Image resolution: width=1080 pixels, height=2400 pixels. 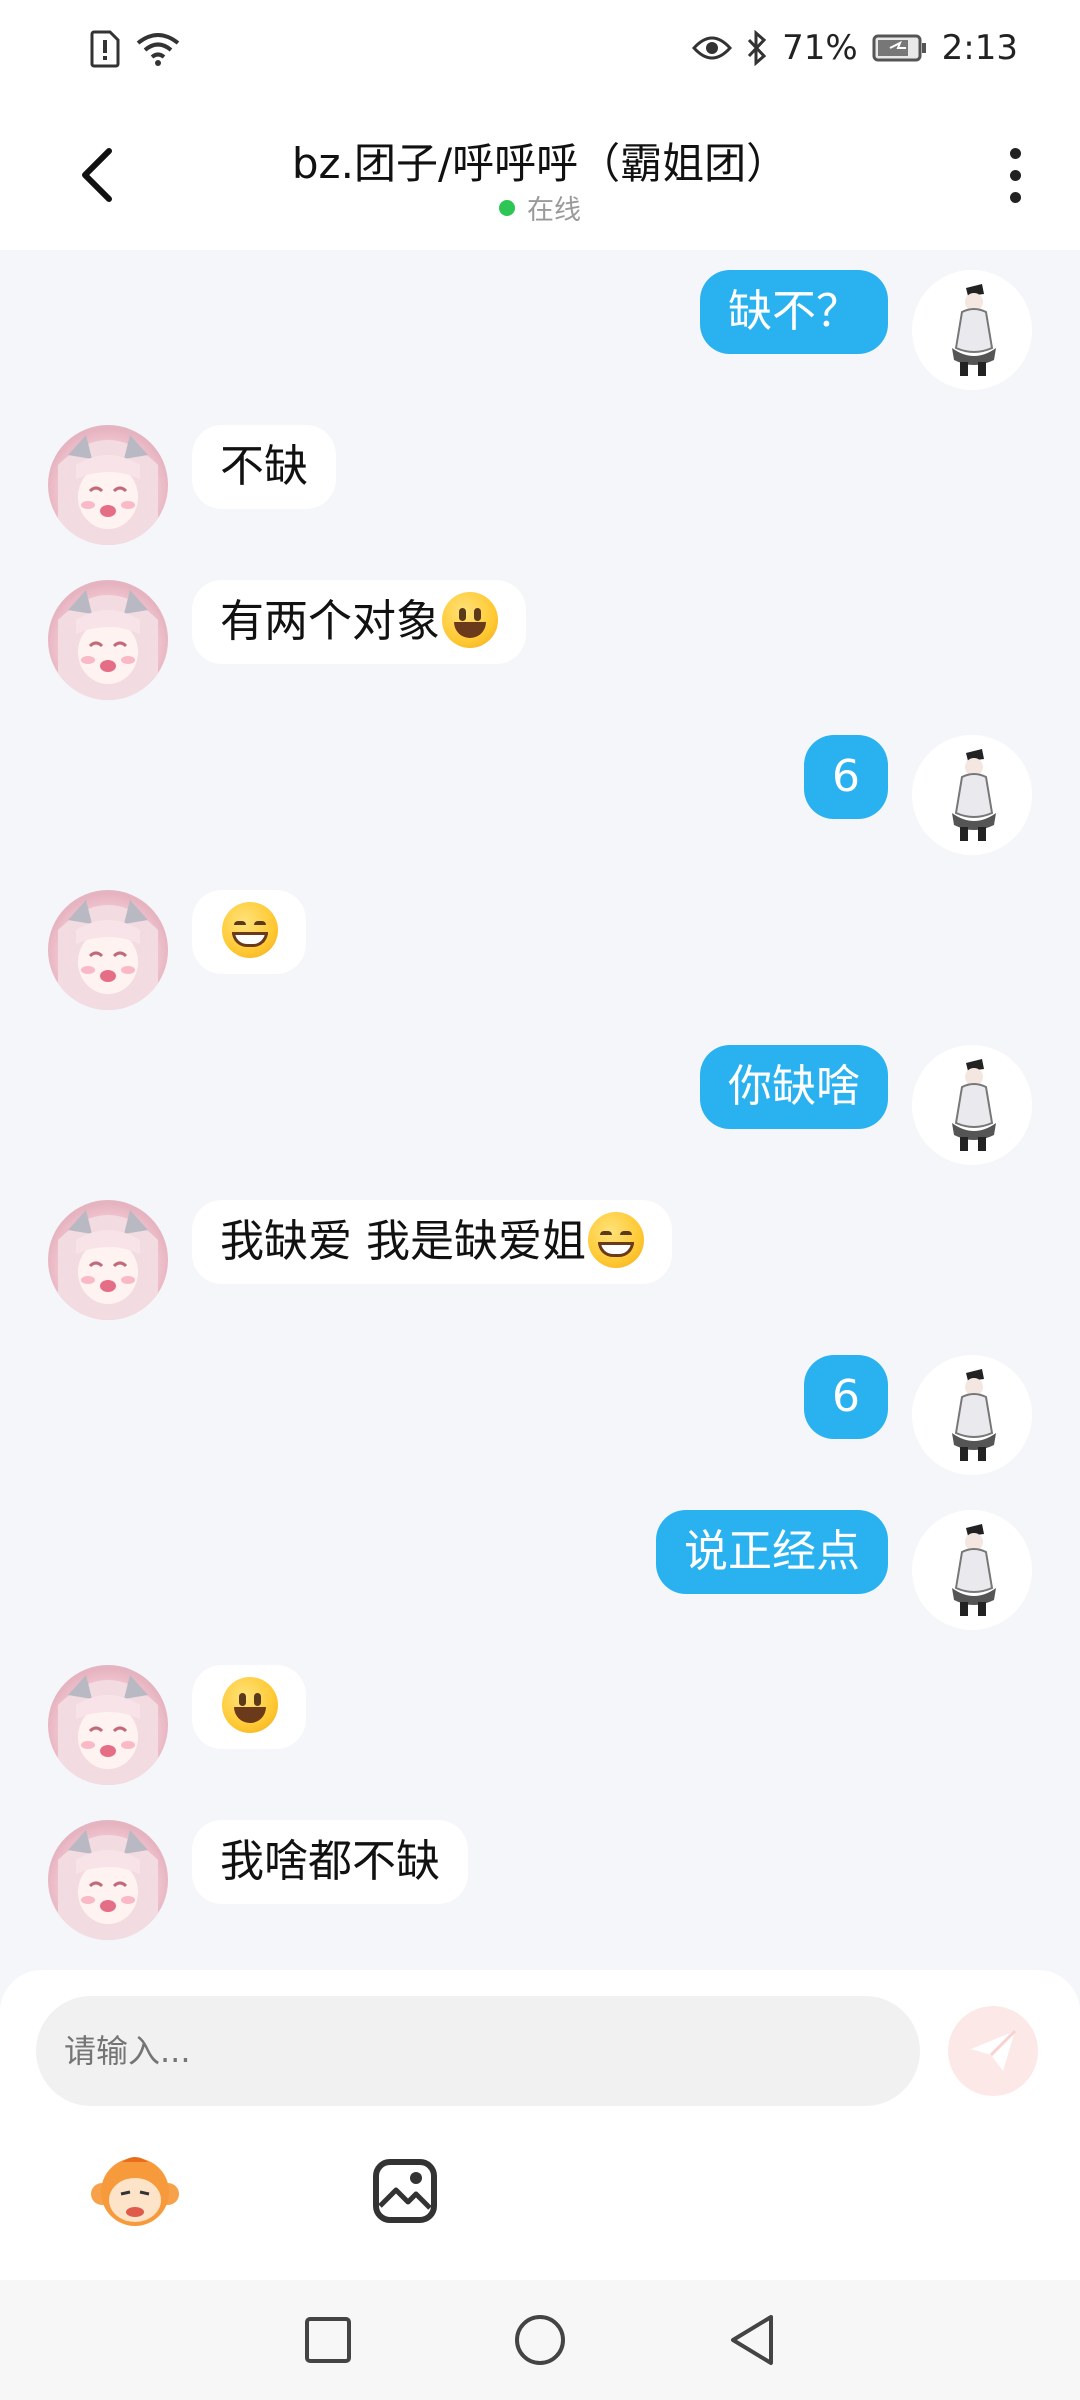 What do you see at coordinates (752, 2340) in the screenshot?
I see `back-nav-button` at bounding box center [752, 2340].